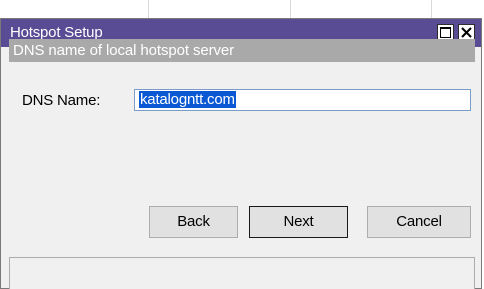 This screenshot has height=289, width=484. What do you see at coordinates (242, 50) in the screenshot?
I see `step-header: DNS name of local hotspot server` at bounding box center [242, 50].